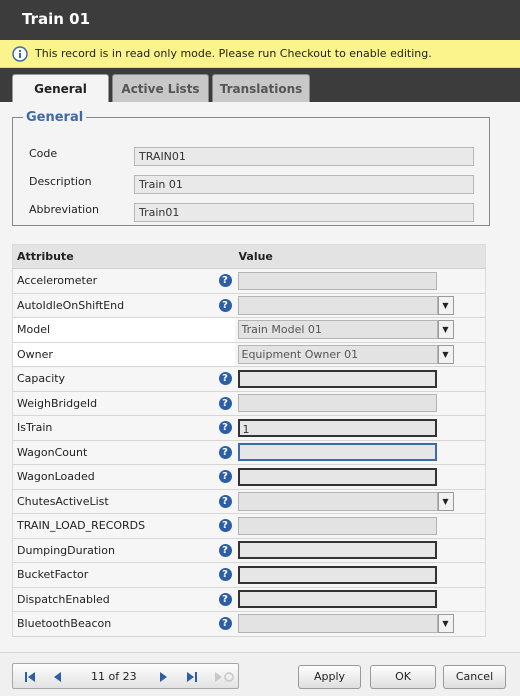 This screenshot has width=520, height=696. What do you see at coordinates (41, 379) in the screenshot?
I see `attribute-name: Capacity` at bounding box center [41, 379].